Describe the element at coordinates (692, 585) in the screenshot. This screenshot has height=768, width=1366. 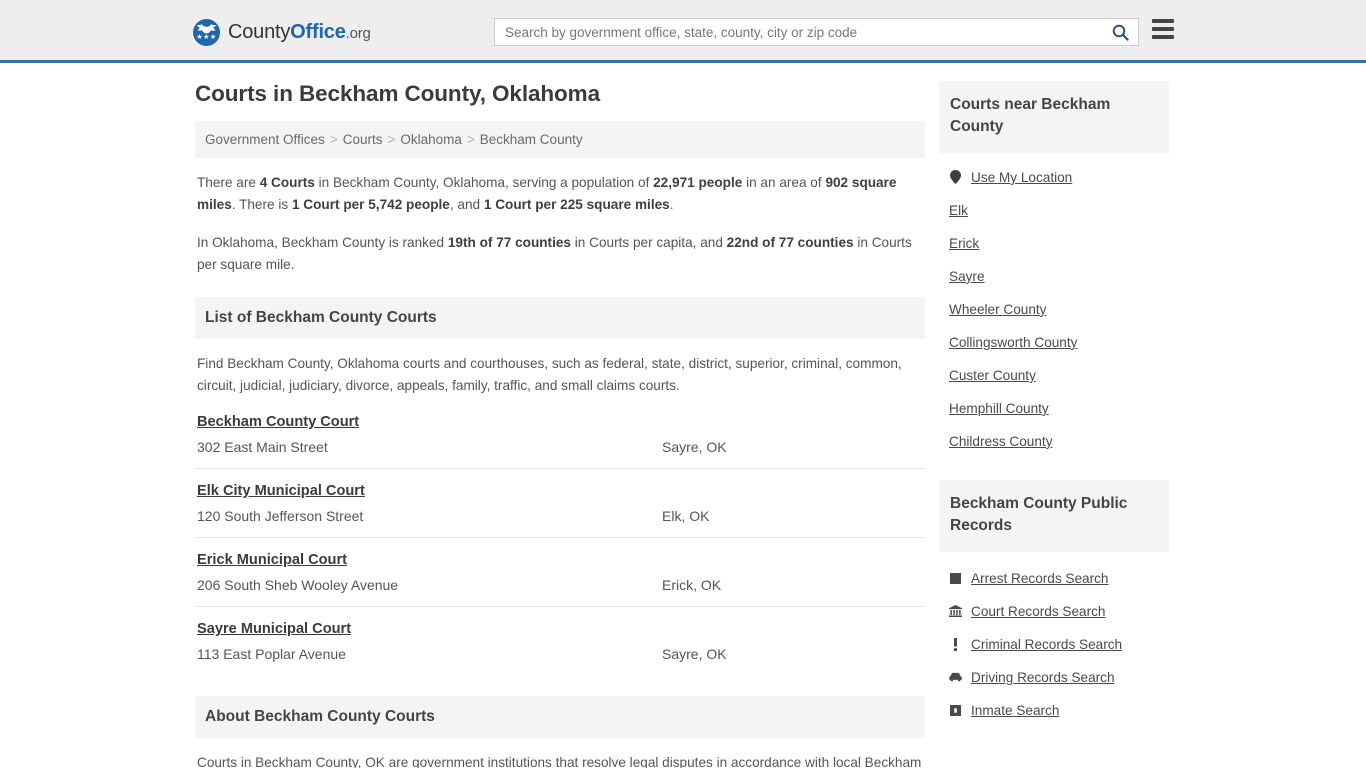
I see `court-city: Erick, OK` at that location.